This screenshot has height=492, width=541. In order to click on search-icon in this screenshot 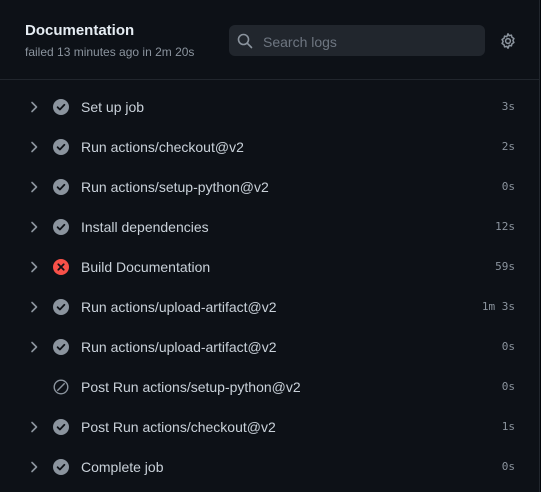, I will do `click(245, 41)`.